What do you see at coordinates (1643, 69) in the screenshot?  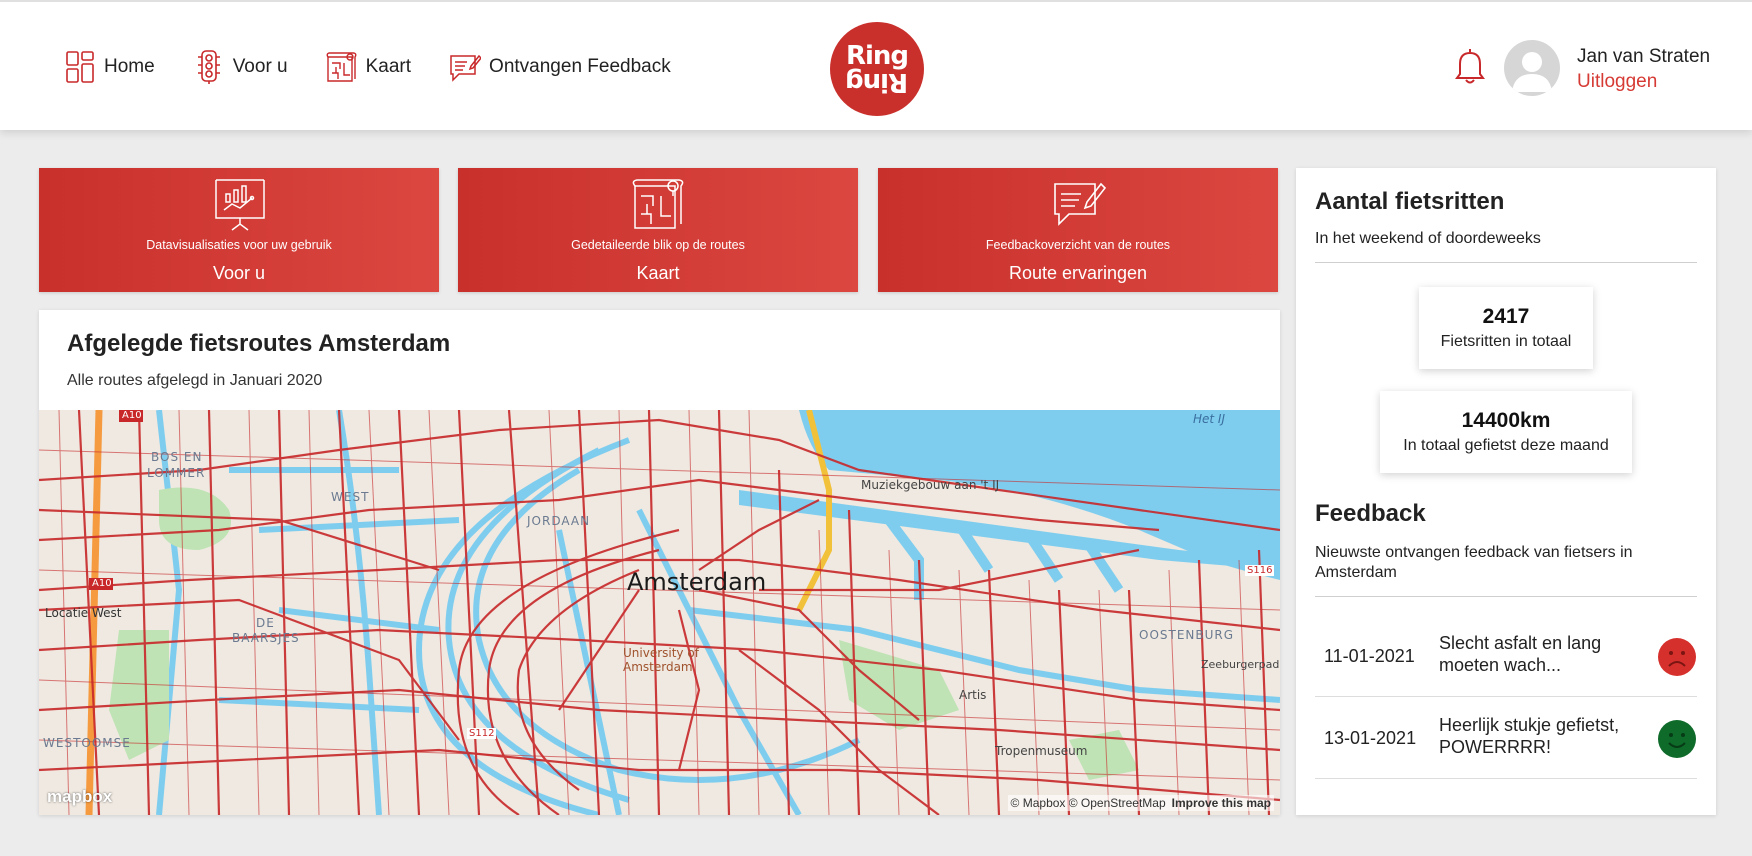 I see `user-block: Jan van Straten Uitloggen` at bounding box center [1643, 69].